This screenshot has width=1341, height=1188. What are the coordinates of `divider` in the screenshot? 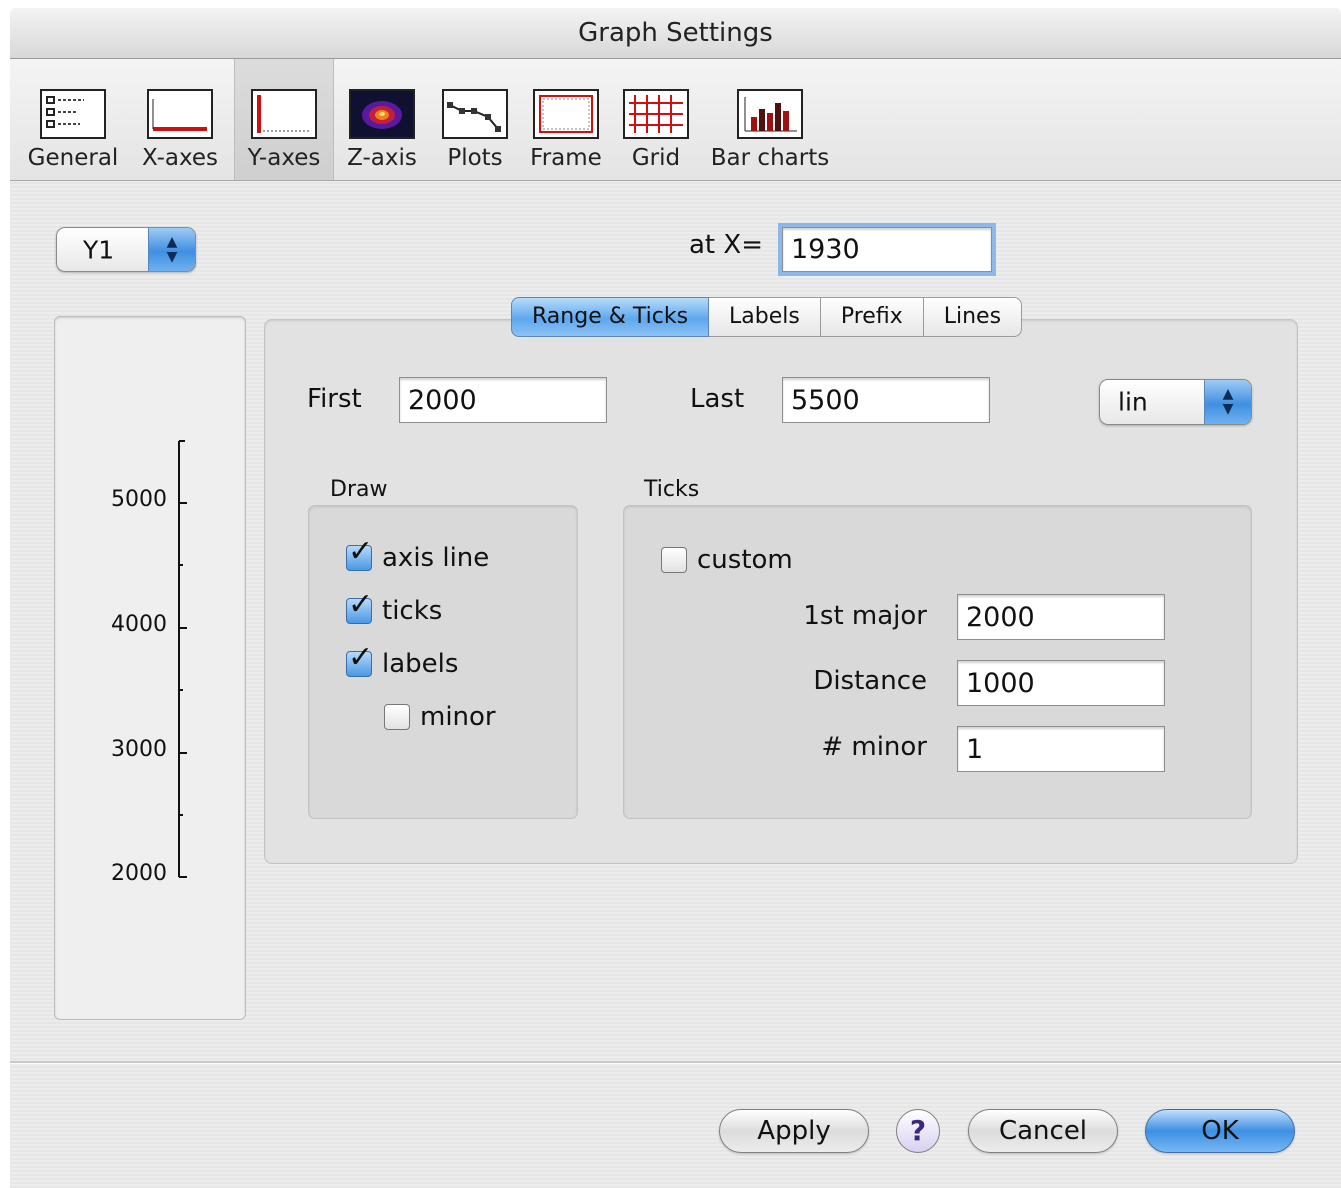 It's located at (675, 1062).